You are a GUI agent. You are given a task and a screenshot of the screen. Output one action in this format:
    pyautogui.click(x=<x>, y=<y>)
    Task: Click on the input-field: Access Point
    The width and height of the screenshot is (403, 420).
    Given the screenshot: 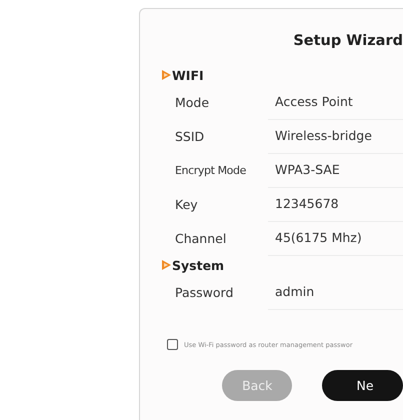 What is the action you would take?
    pyautogui.click(x=335, y=102)
    